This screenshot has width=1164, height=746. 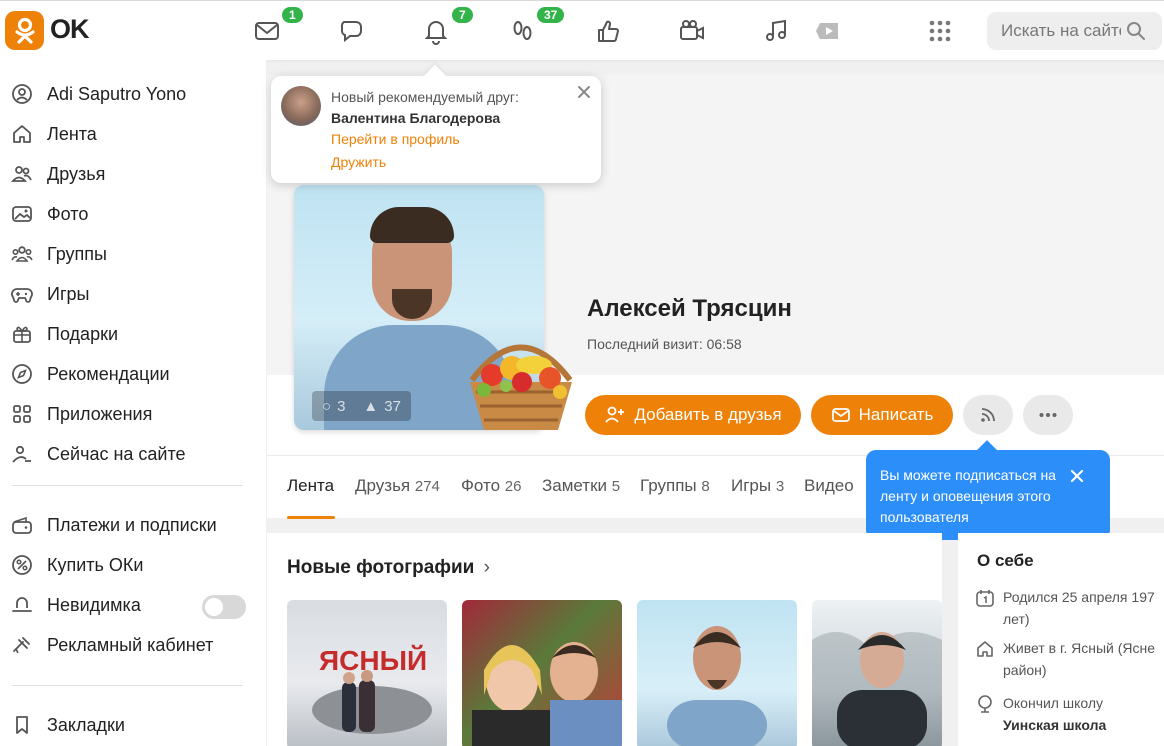 What do you see at coordinates (877, 689) in the screenshot?
I see `photo-man-winter-image` at bounding box center [877, 689].